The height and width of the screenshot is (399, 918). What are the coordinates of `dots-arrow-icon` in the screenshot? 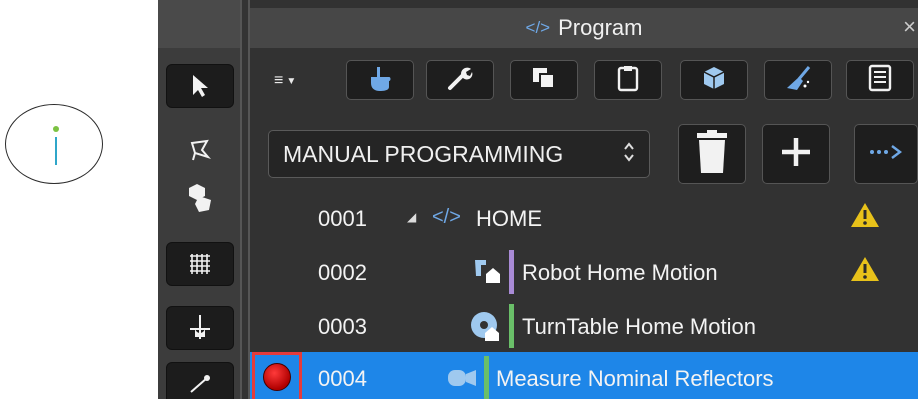 It's located at (886, 154).